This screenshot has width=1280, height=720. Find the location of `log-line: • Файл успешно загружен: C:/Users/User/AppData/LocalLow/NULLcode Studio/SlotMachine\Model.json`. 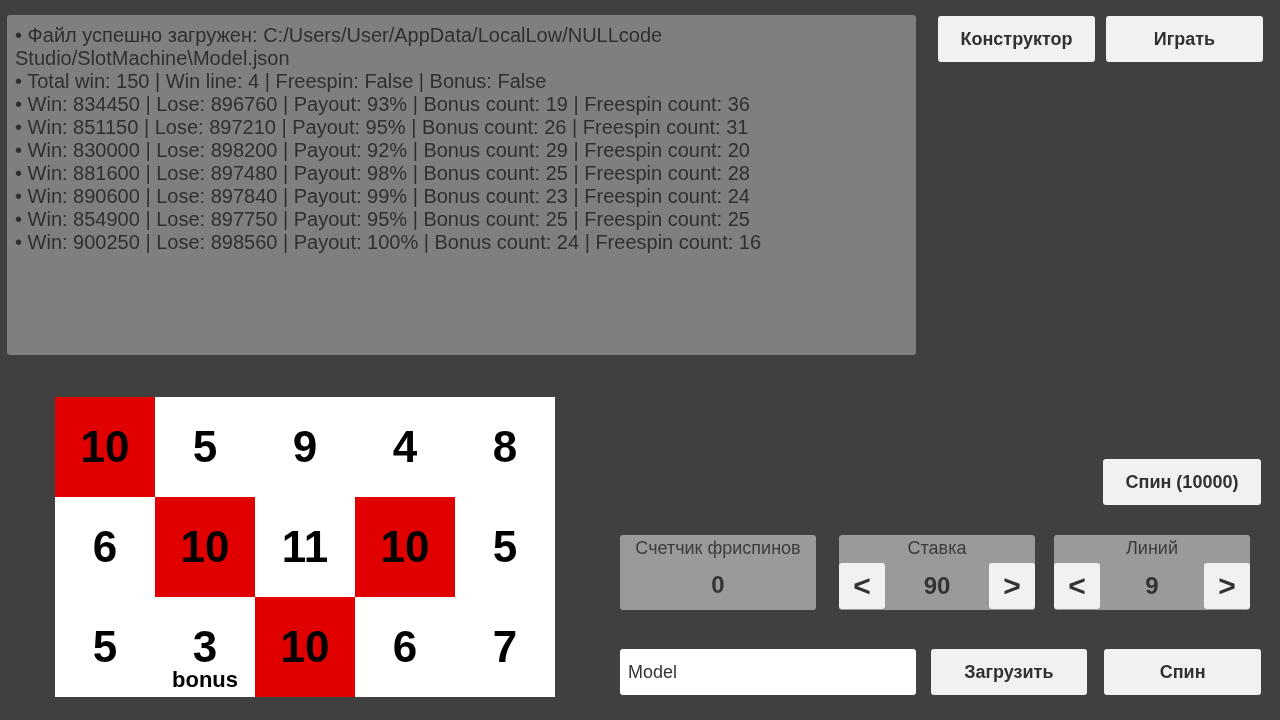

log-line: • Файл успешно загружен: C:/Users/User/AppData/LocalLow/NULLcode Studio/SlotMachine\Model.json is located at coordinates (339, 47).